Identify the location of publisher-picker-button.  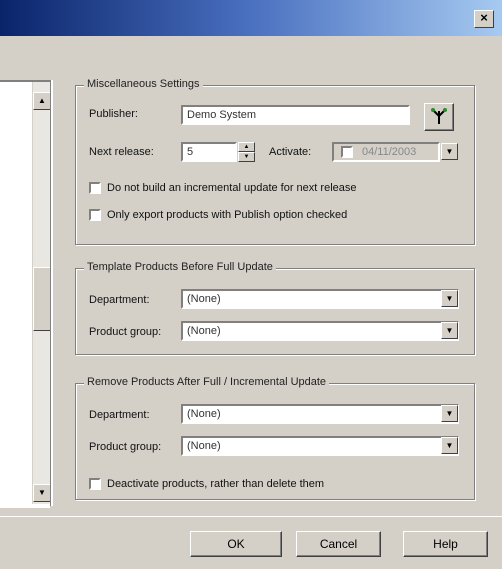
(439, 117).